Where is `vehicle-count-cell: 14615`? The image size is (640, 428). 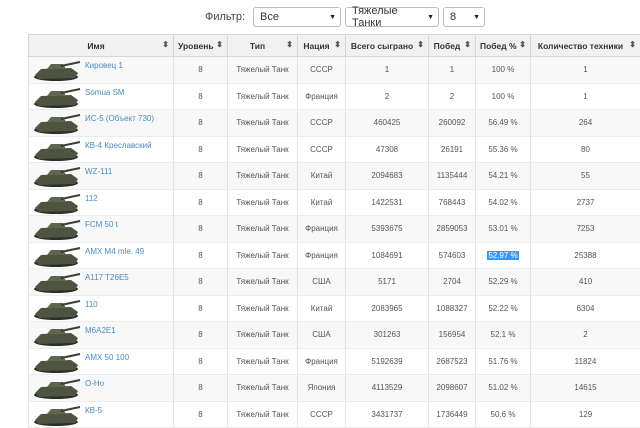
vehicle-count-cell: 14615 is located at coordinates (585, 388).